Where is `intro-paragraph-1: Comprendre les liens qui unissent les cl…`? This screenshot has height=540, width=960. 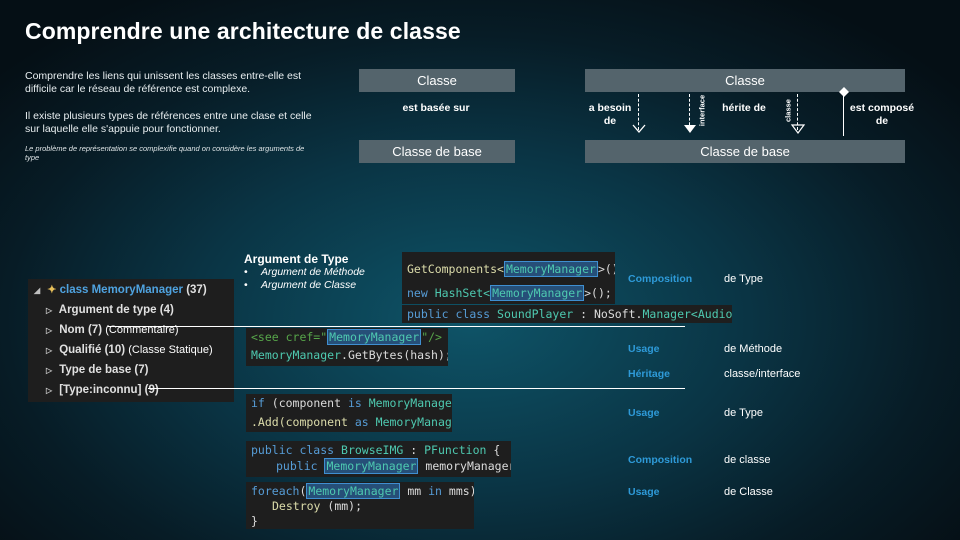
intro-paragraph-1: Comprendre les liens qui unissent les cl… is located at coordinates (163, 82).